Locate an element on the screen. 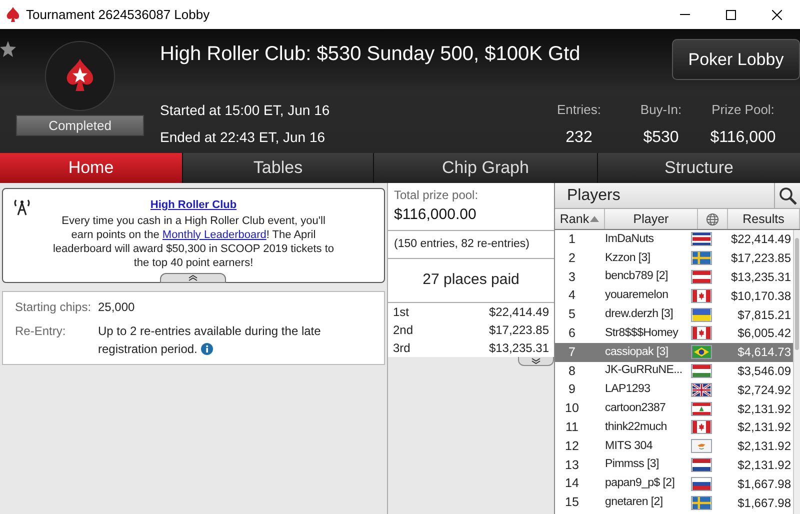 Image resolution: width=800 pixels, height=514 pixels. poker-lobby-button: Poker Lobby is located at coordinates (736, 59).